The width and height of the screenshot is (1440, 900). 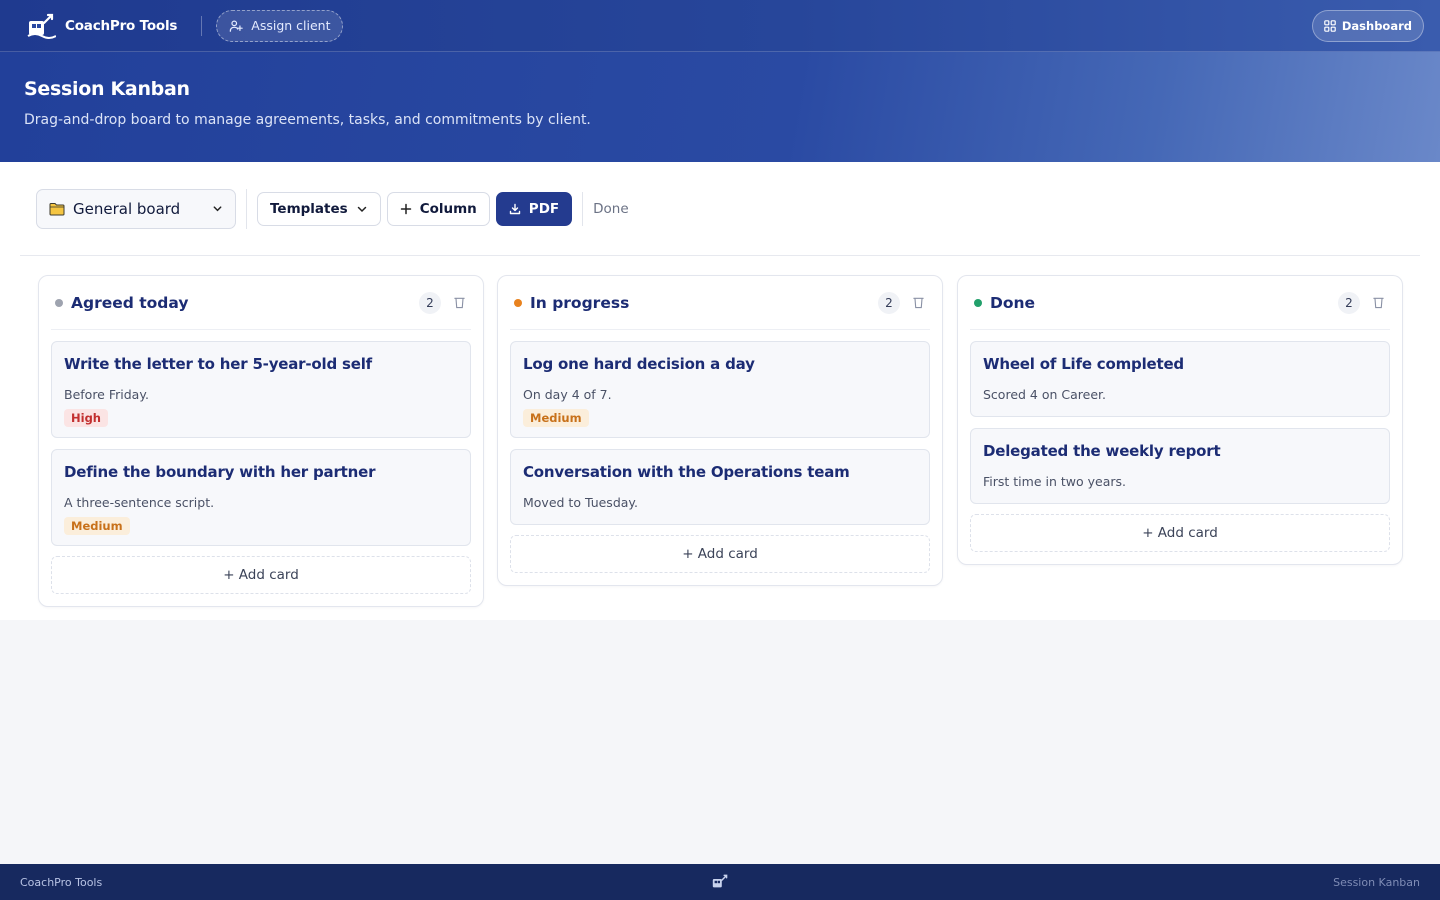 I want to click on card-title: Log one hard decision a day, so click(x=639, y=364).